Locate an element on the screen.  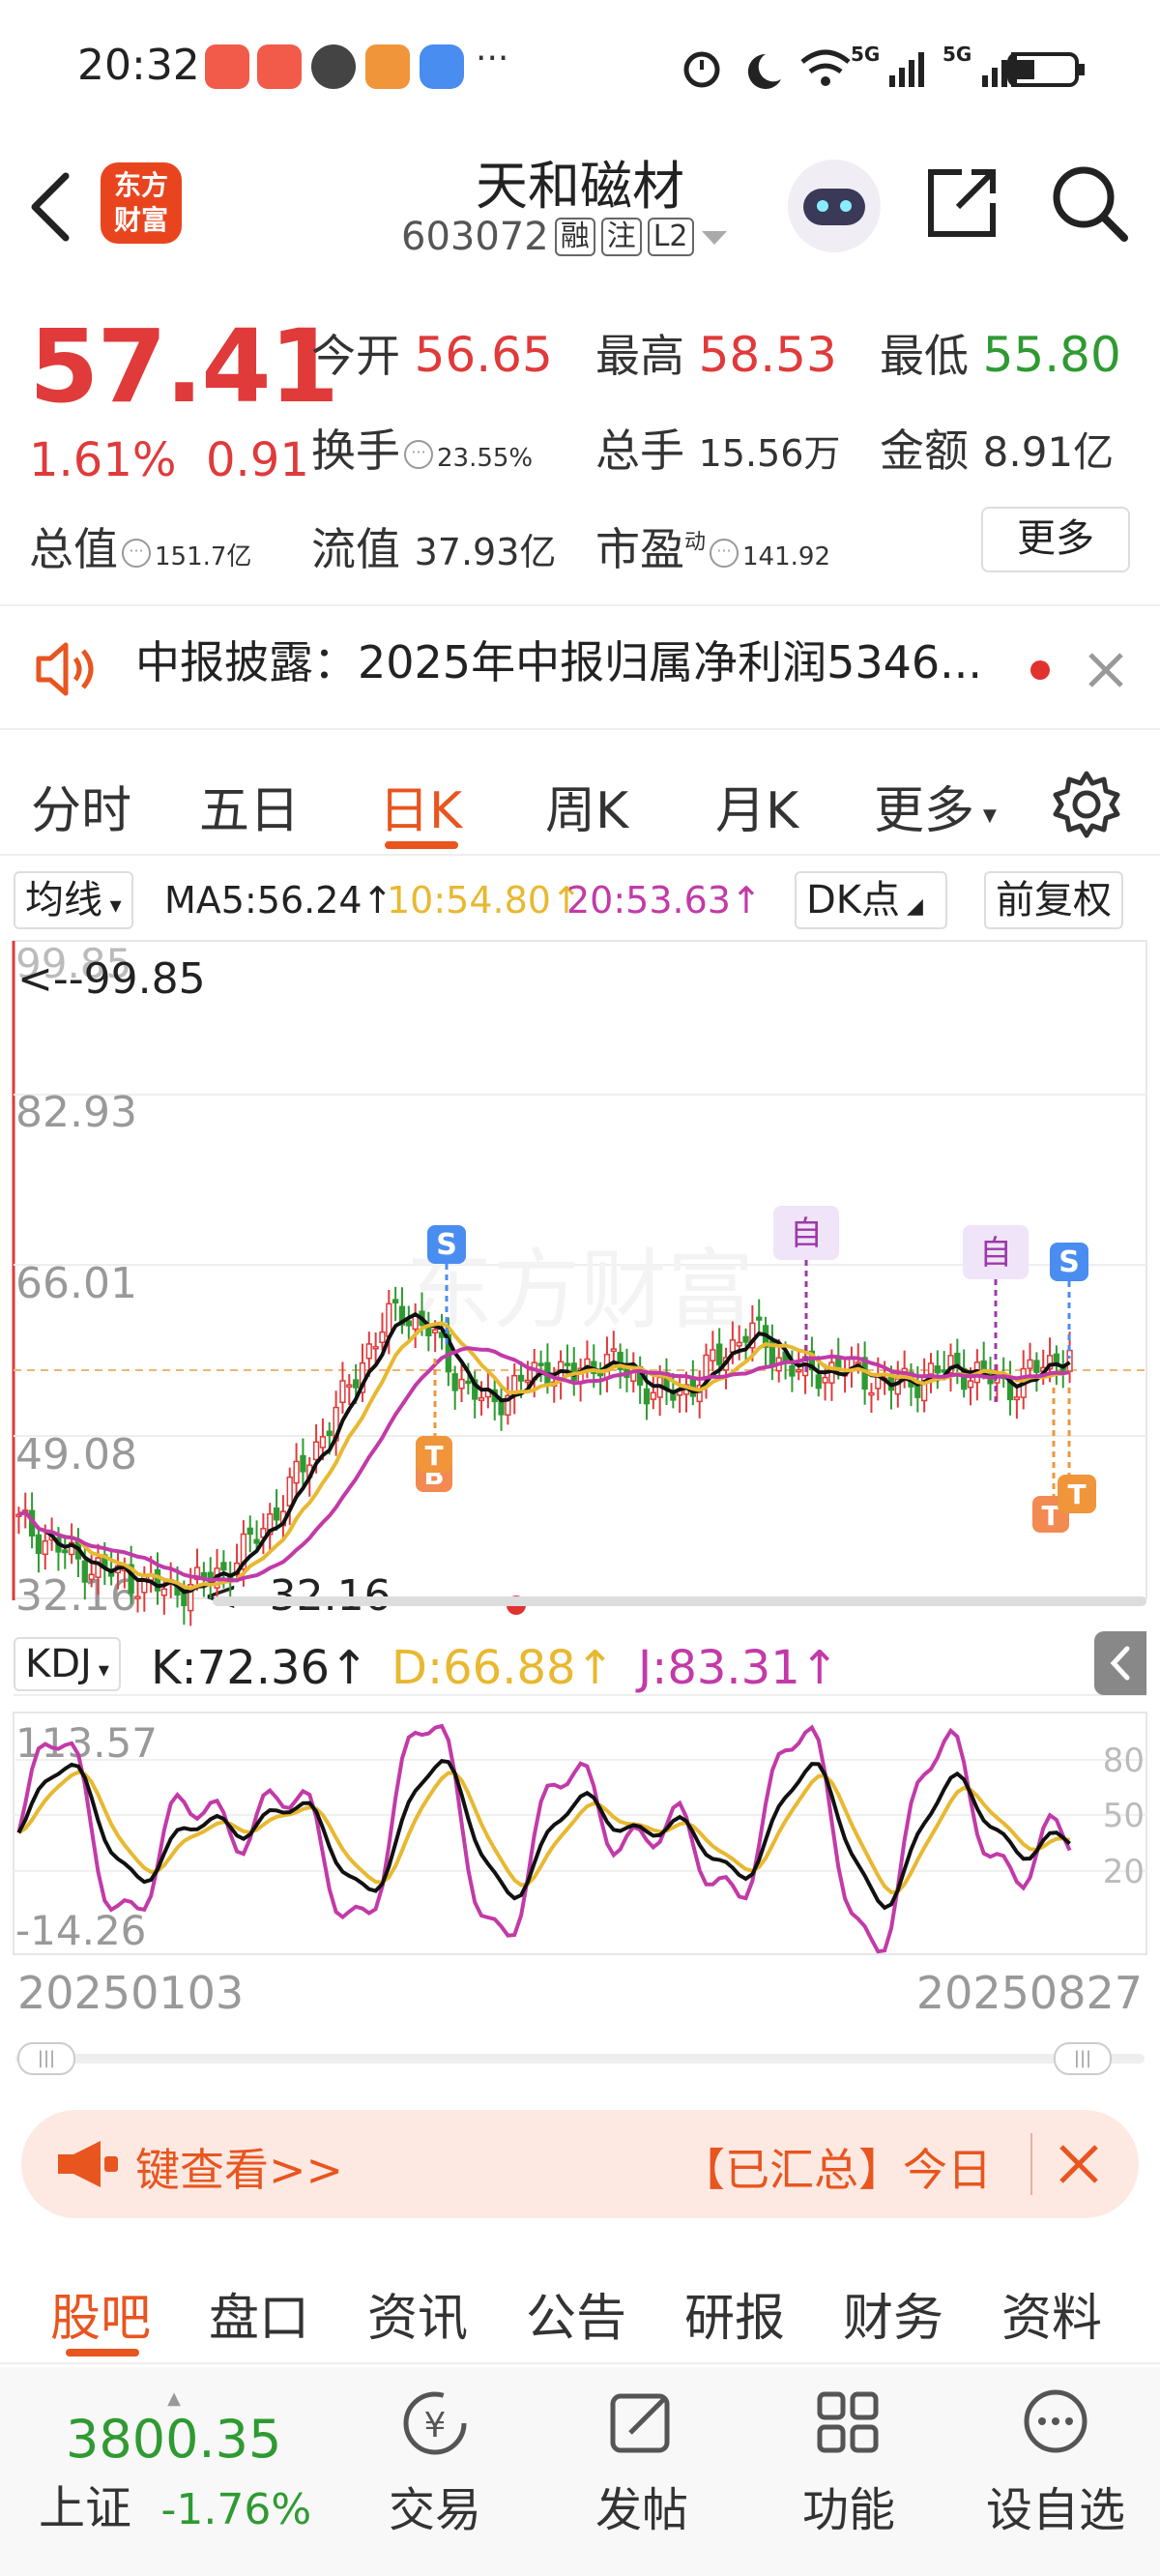
nav-add-watchlist: 设自选 is located at coordinates (1055, 2462).